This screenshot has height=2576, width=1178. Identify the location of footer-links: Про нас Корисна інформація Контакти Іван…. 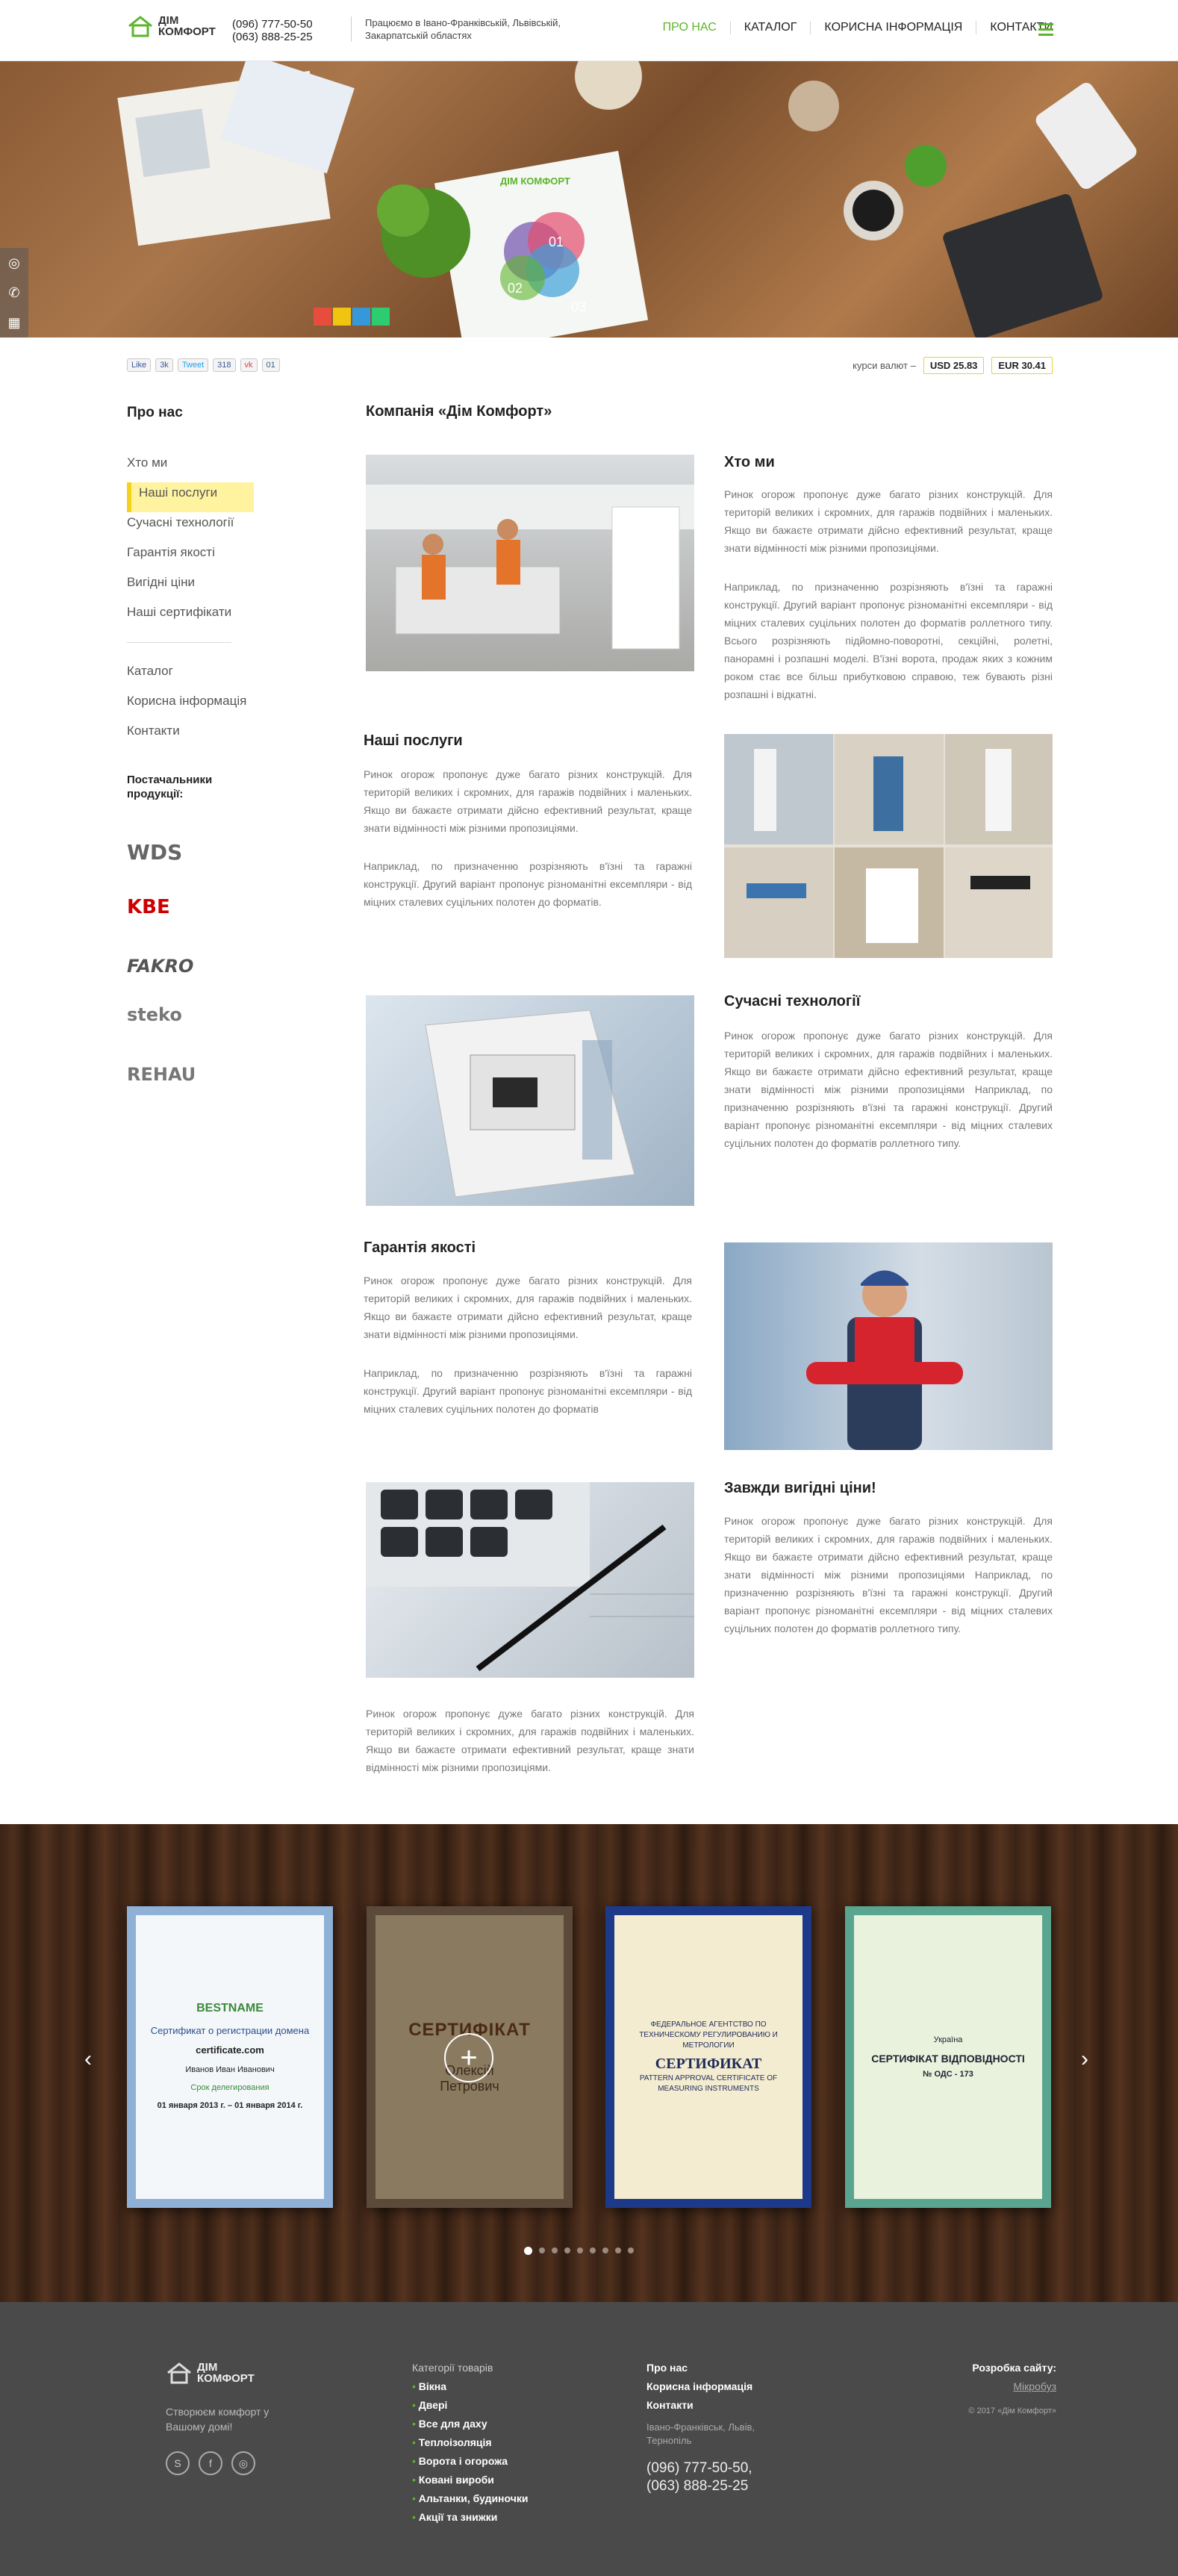
(732, 2427).